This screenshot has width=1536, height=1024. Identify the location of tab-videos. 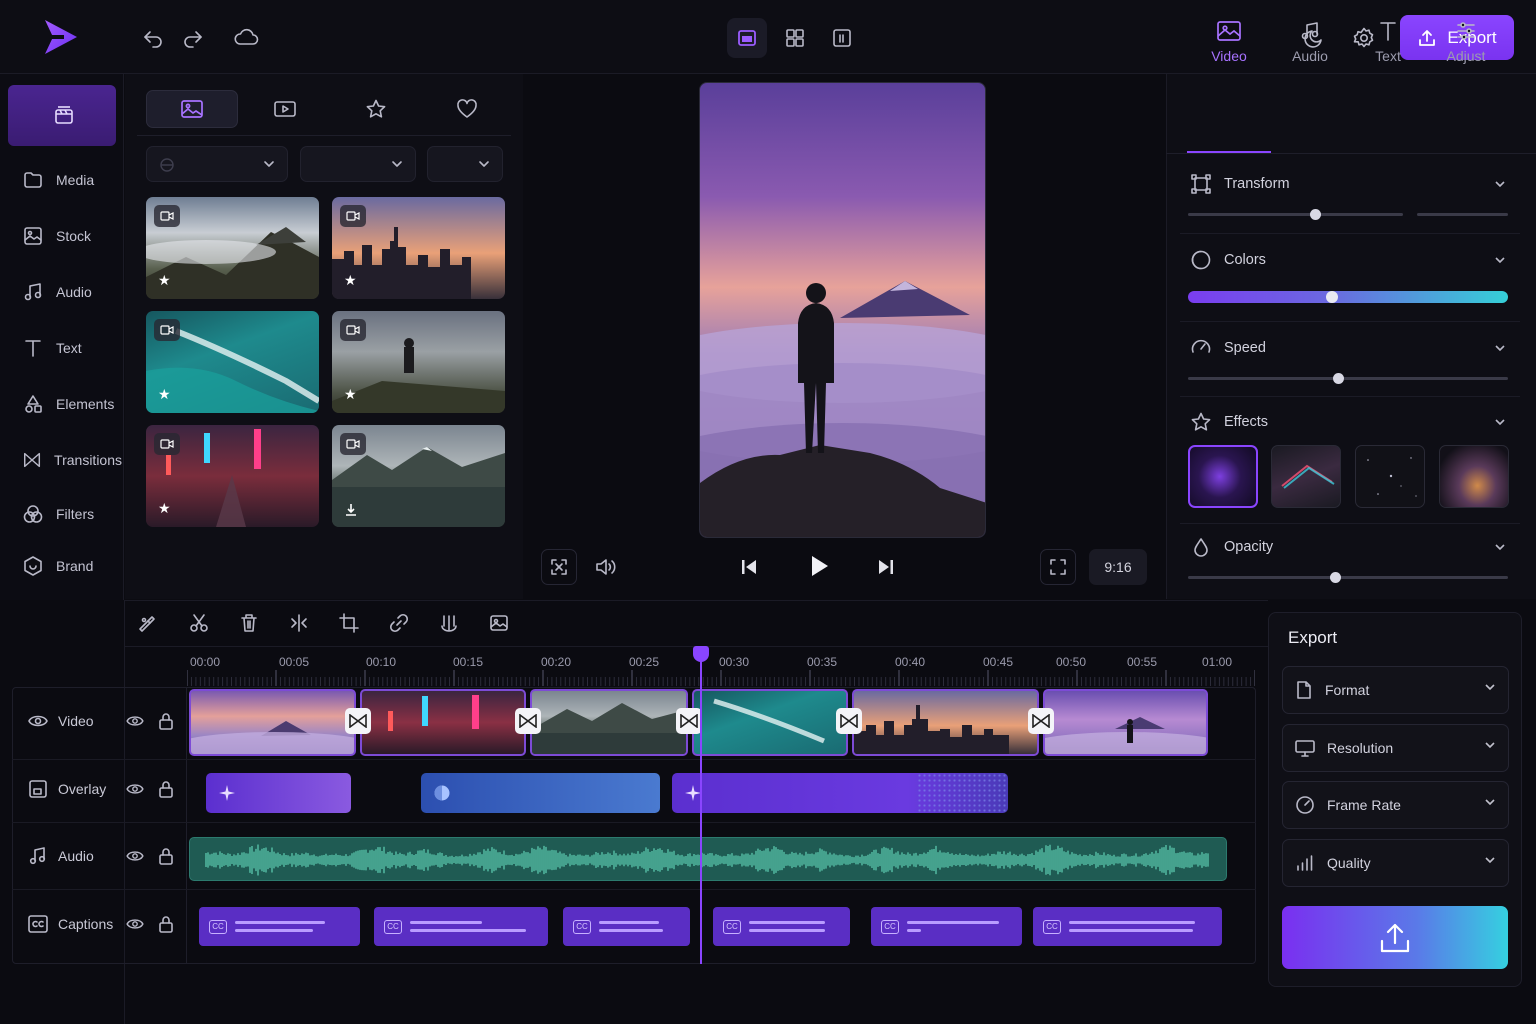
(285, 109).